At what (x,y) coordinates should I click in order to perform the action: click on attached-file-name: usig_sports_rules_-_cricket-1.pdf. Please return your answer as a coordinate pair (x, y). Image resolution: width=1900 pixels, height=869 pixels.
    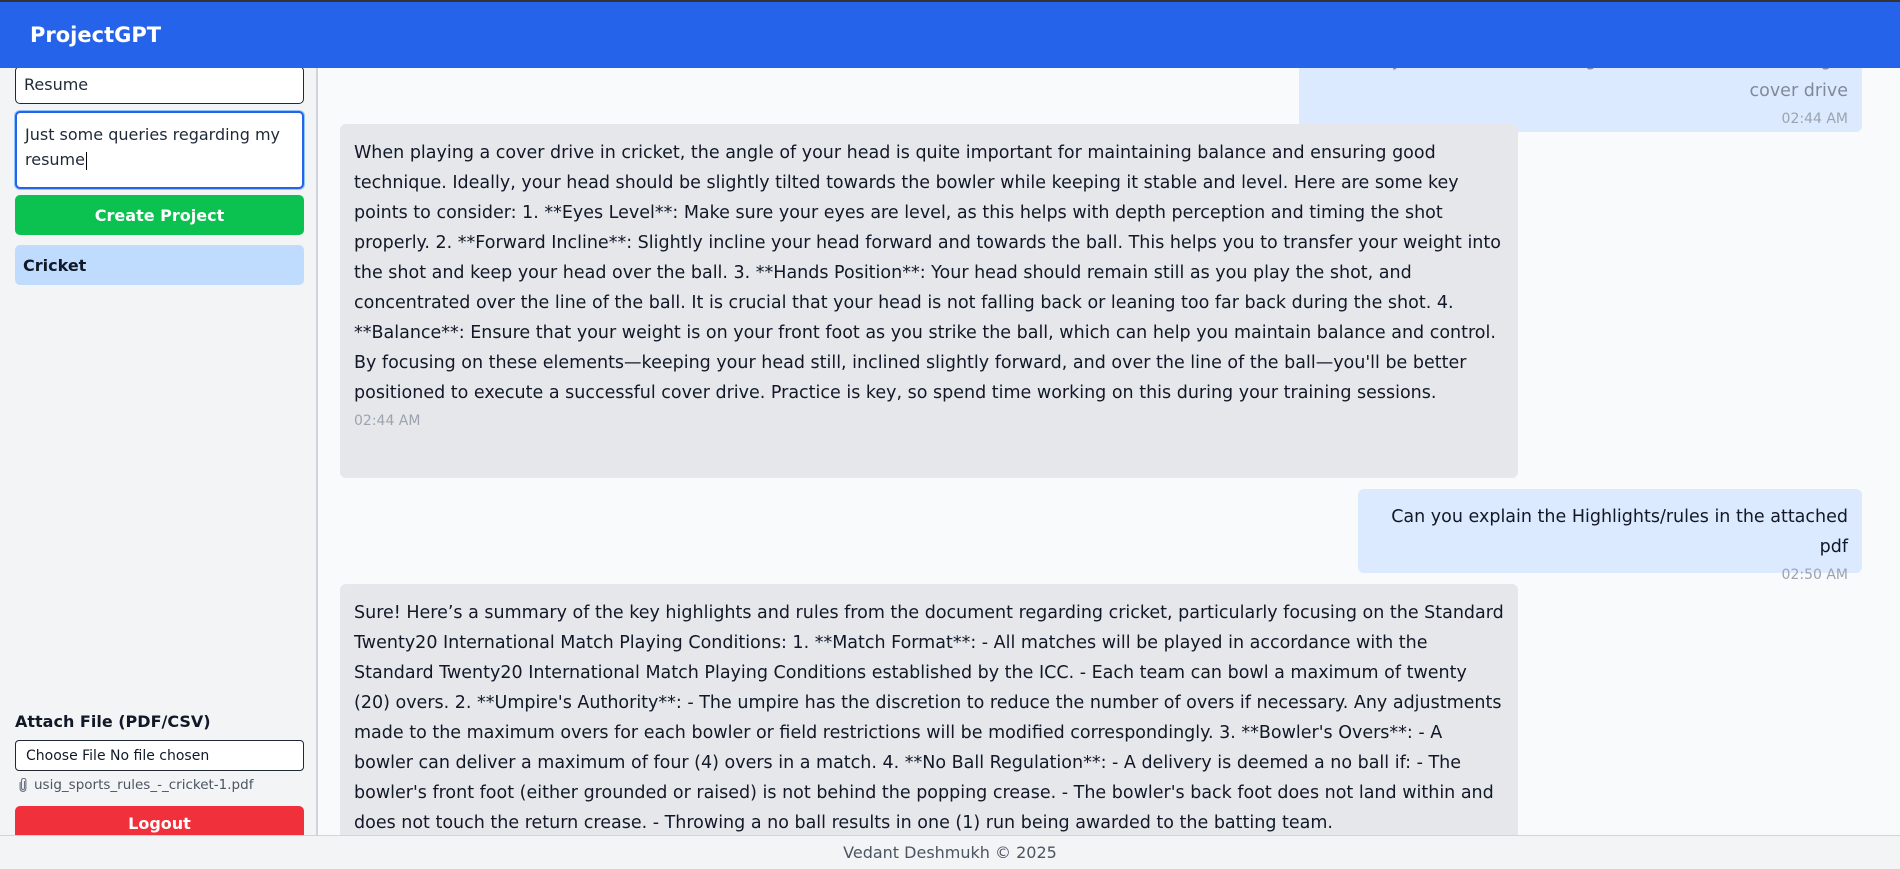
    Looking at the image, I should click on (144, 785).